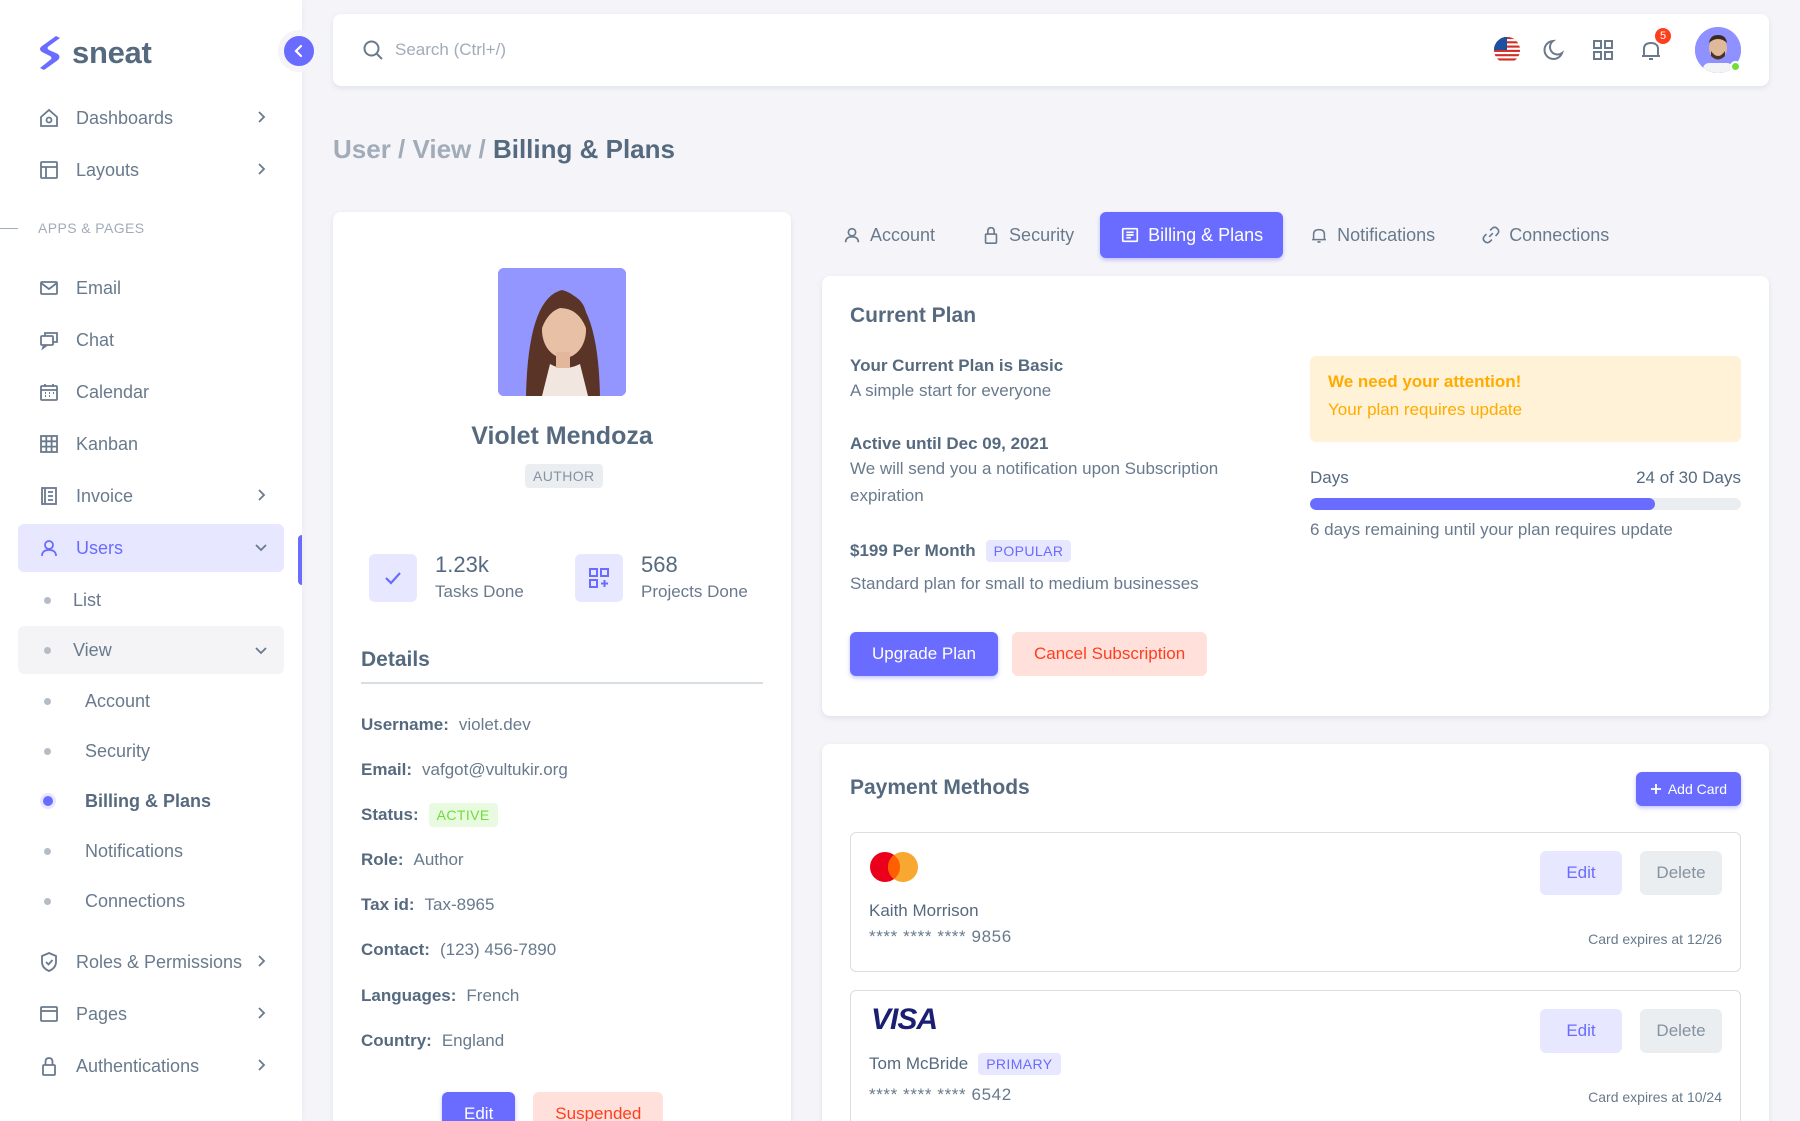 This screenshot has height=1121, width=1800. What do you see at coordinates (107, 443) in the screenshot?
I see `sidebar-item-label: Kanban` at bounding box center [107, 443].